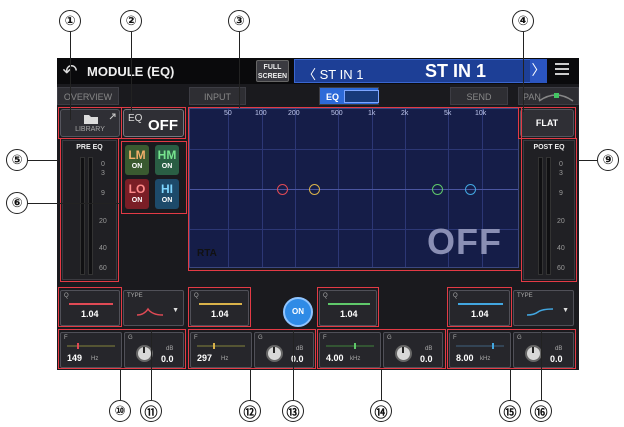 The height and width of the screenshot is (427, 624). I want to click on menu-icon, so click(562, 70).